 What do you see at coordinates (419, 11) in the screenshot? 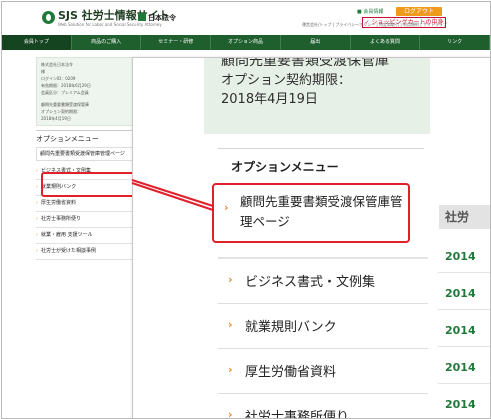
I see `logout-button: ログアウト` at bounding box center [419, 11].